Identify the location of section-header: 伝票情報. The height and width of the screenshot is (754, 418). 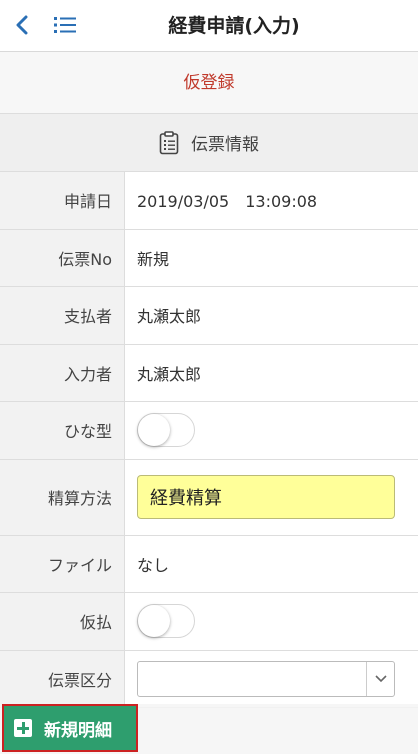
(209, 143).